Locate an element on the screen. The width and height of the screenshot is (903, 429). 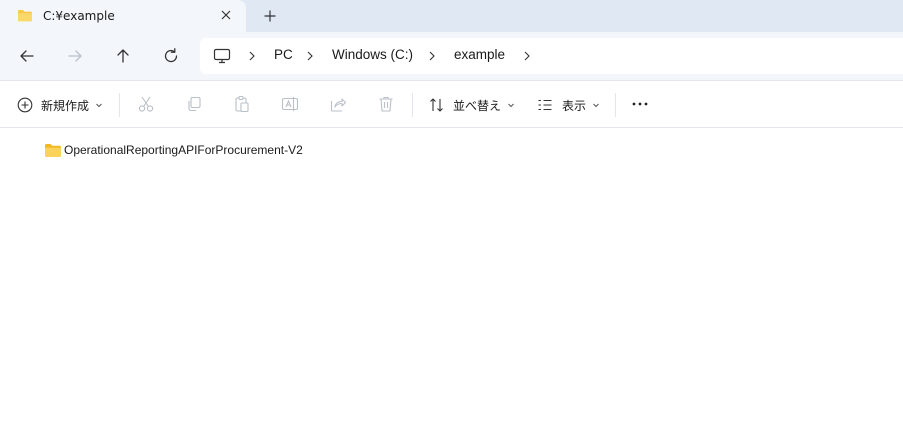
monitor-icon is located at coordinates (222, 56).